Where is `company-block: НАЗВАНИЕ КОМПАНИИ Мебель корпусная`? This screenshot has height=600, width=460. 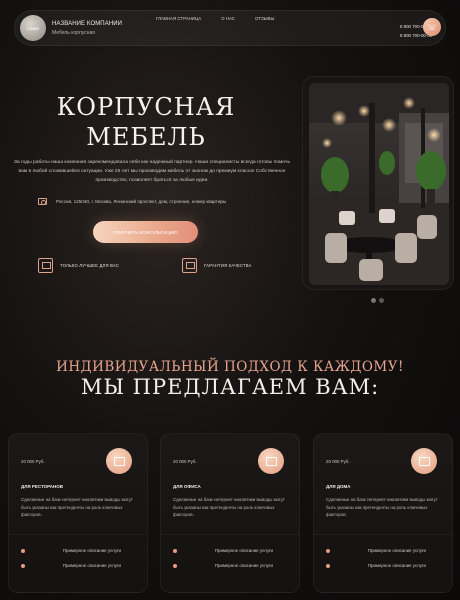 company-block: НАЗВАНИЕ КОМПАНИИ Мебель корпусная is located at coordinates (87, 28).